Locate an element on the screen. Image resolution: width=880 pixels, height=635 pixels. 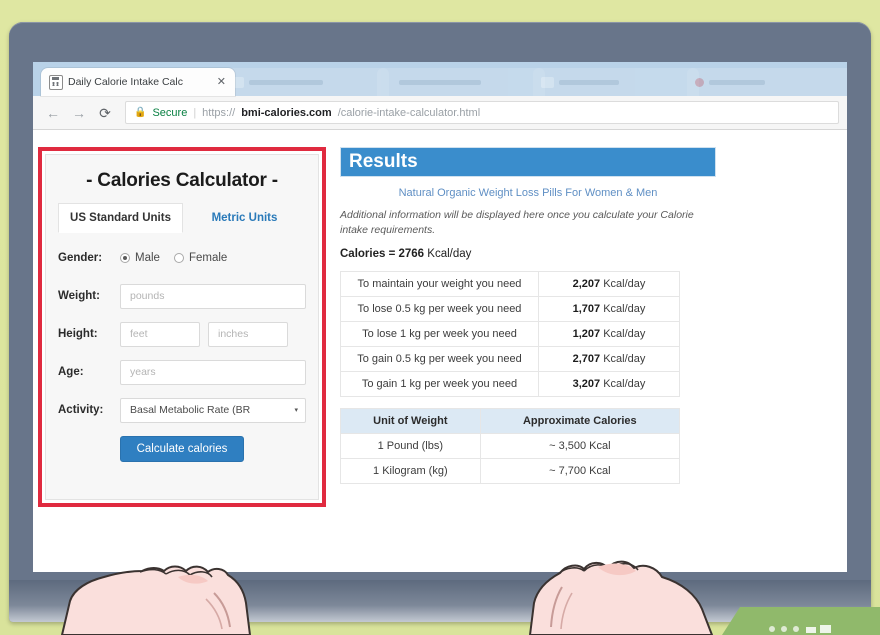
security-label: Secure is located at coordinates (170, 112).